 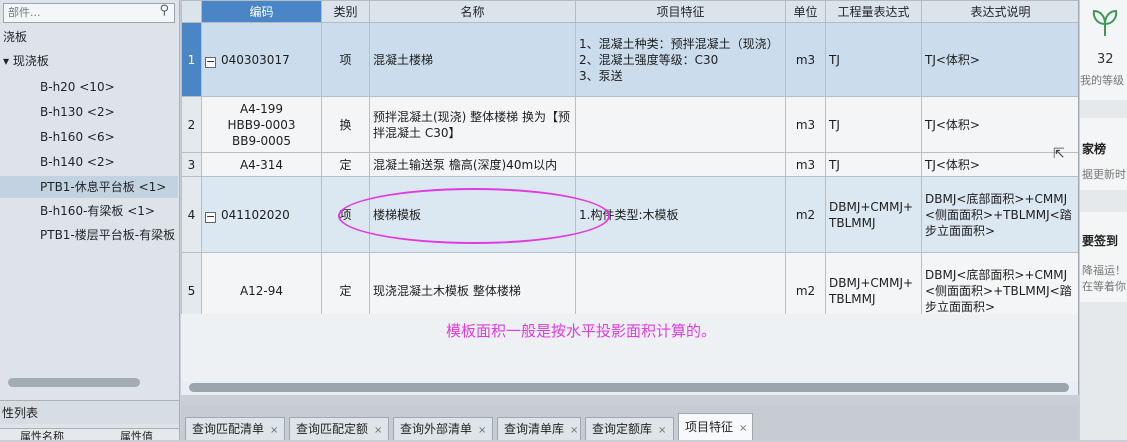 What do you see at coordinates (255, 214) in the screenshot?
I see `code-text: 041102020` at bounding box center [255, 214].